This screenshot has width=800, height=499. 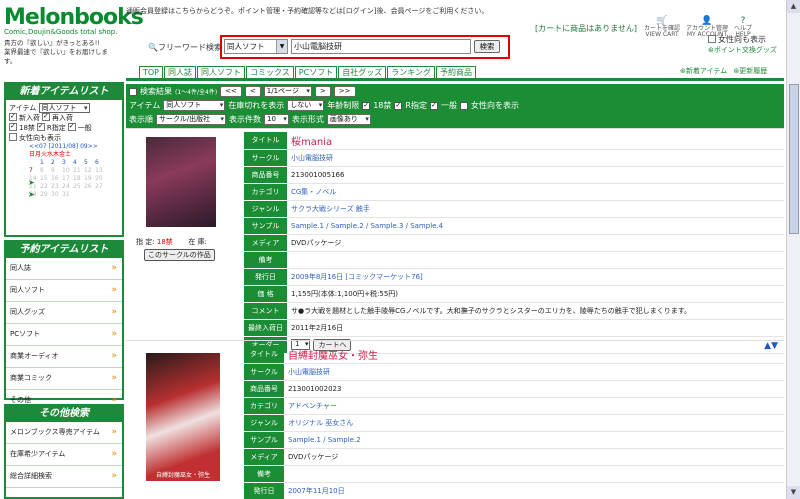 What do you see at coordinates (183, 417) in the screenshot?
I see `product-cover-image: 自縛封魔巫女・弥生` at bounding box center [183, 417].